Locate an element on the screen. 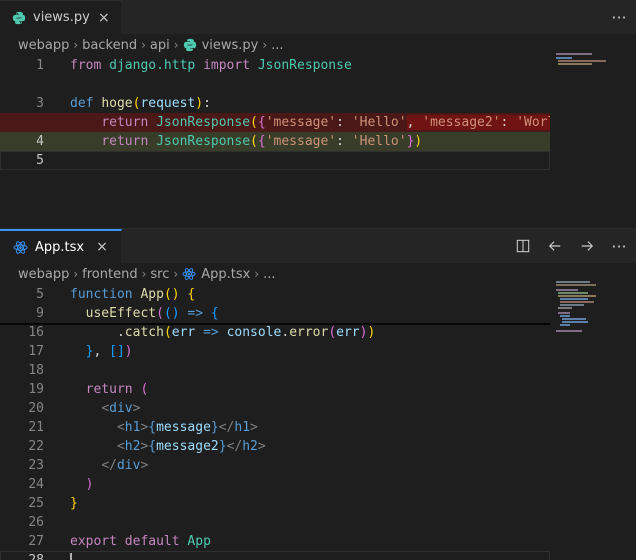 This screenshot has height=560, width=636. code-text: useEffect(() => { is located at coordinates (152, 313).